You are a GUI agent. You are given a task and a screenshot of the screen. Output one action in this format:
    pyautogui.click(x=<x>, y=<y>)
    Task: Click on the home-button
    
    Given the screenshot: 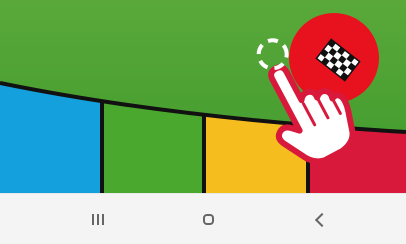 What is the action you would take?
    pyautogui.click(x=208, y=219)
    